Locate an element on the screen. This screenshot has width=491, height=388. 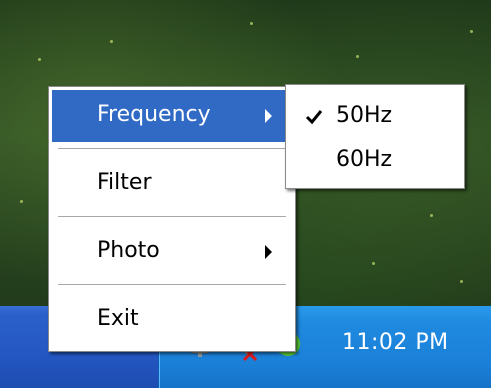
submenu-item-50hz: 50Hz is located at coordinates (374, 116).